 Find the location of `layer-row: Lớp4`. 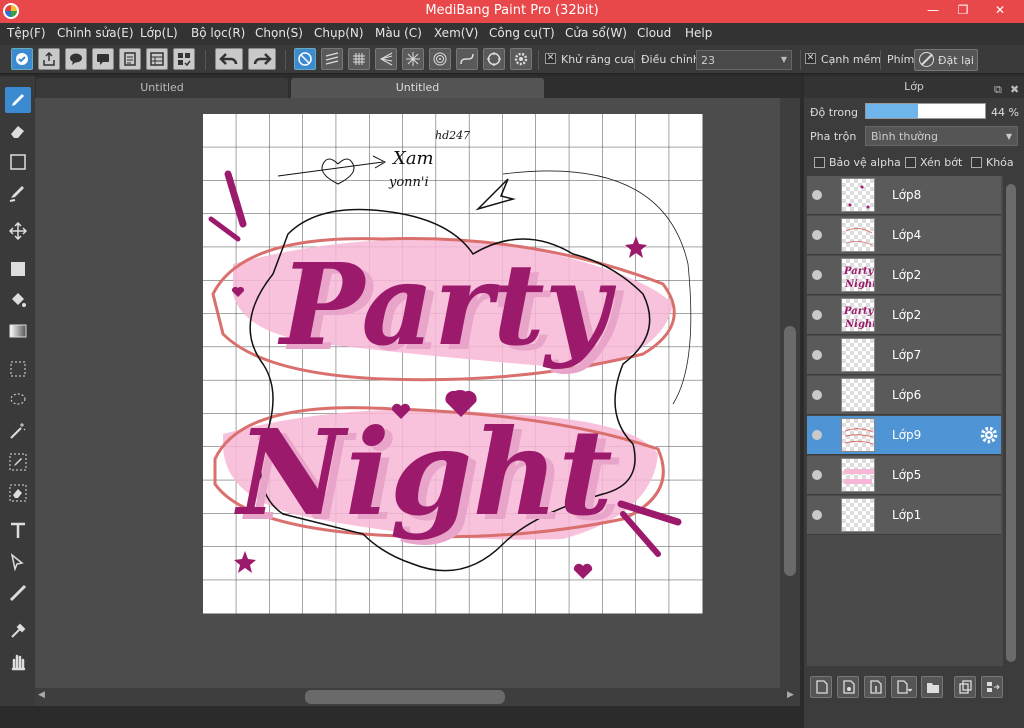

layer-row: Lớp4 is located at coordinates (904, 235).